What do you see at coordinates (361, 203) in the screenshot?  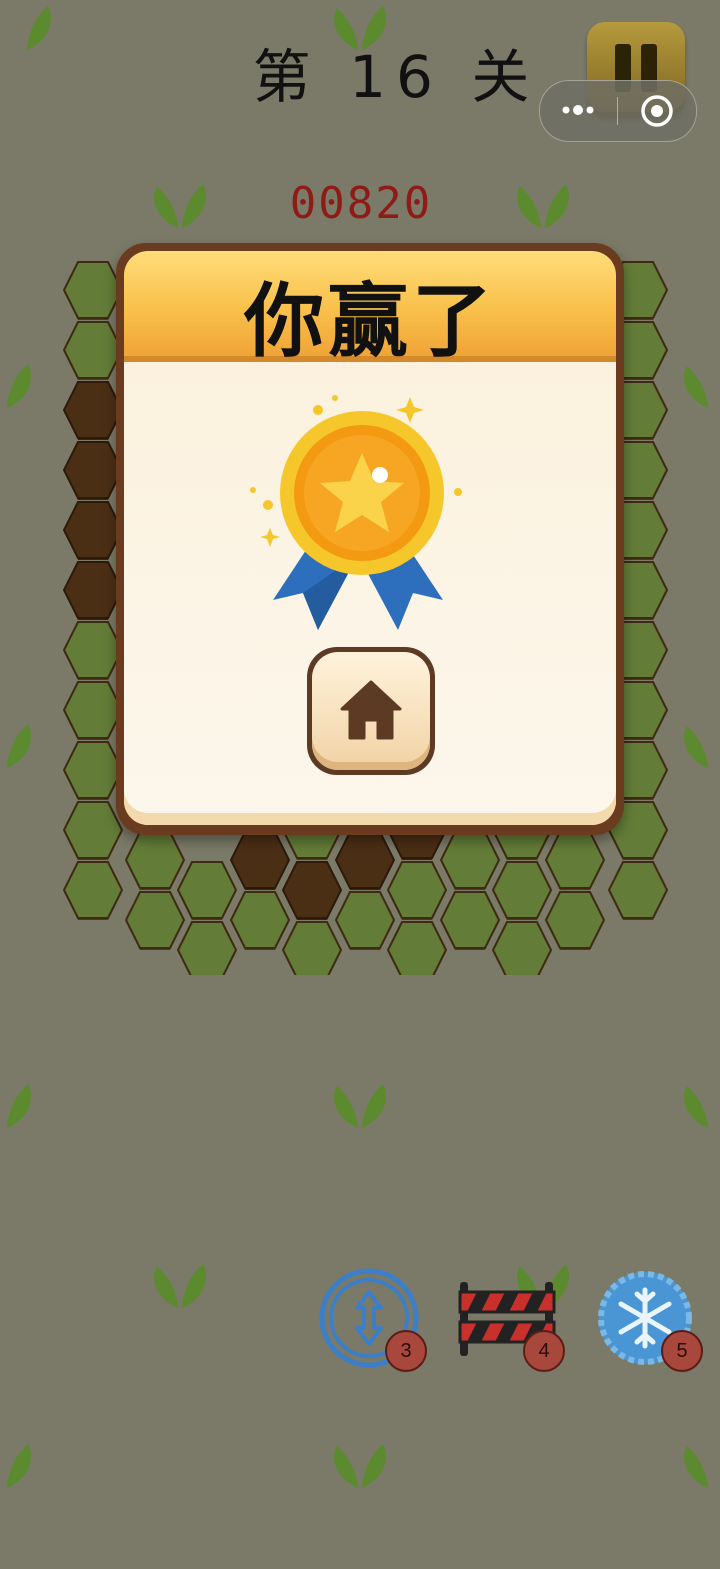 I see `score-display: 00820` at bounding box center [361, 203].